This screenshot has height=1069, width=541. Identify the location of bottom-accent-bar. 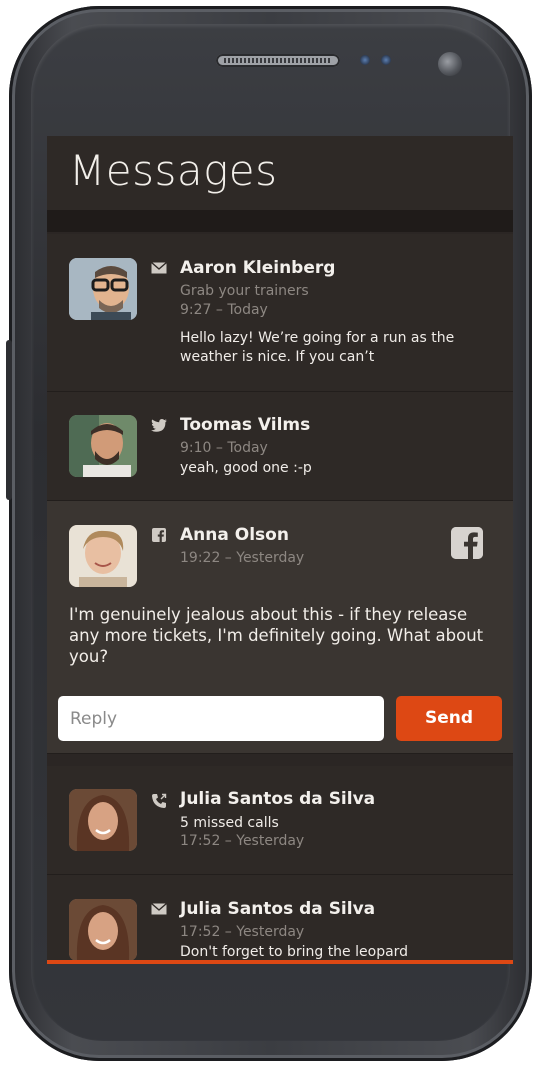
(280, 962).